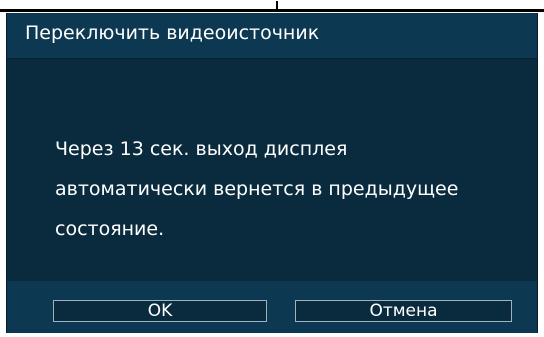  What do you see at coordinates (160, 311) in the screenshot?
I see `ok-button: OK` at bounding box center [160, 311].